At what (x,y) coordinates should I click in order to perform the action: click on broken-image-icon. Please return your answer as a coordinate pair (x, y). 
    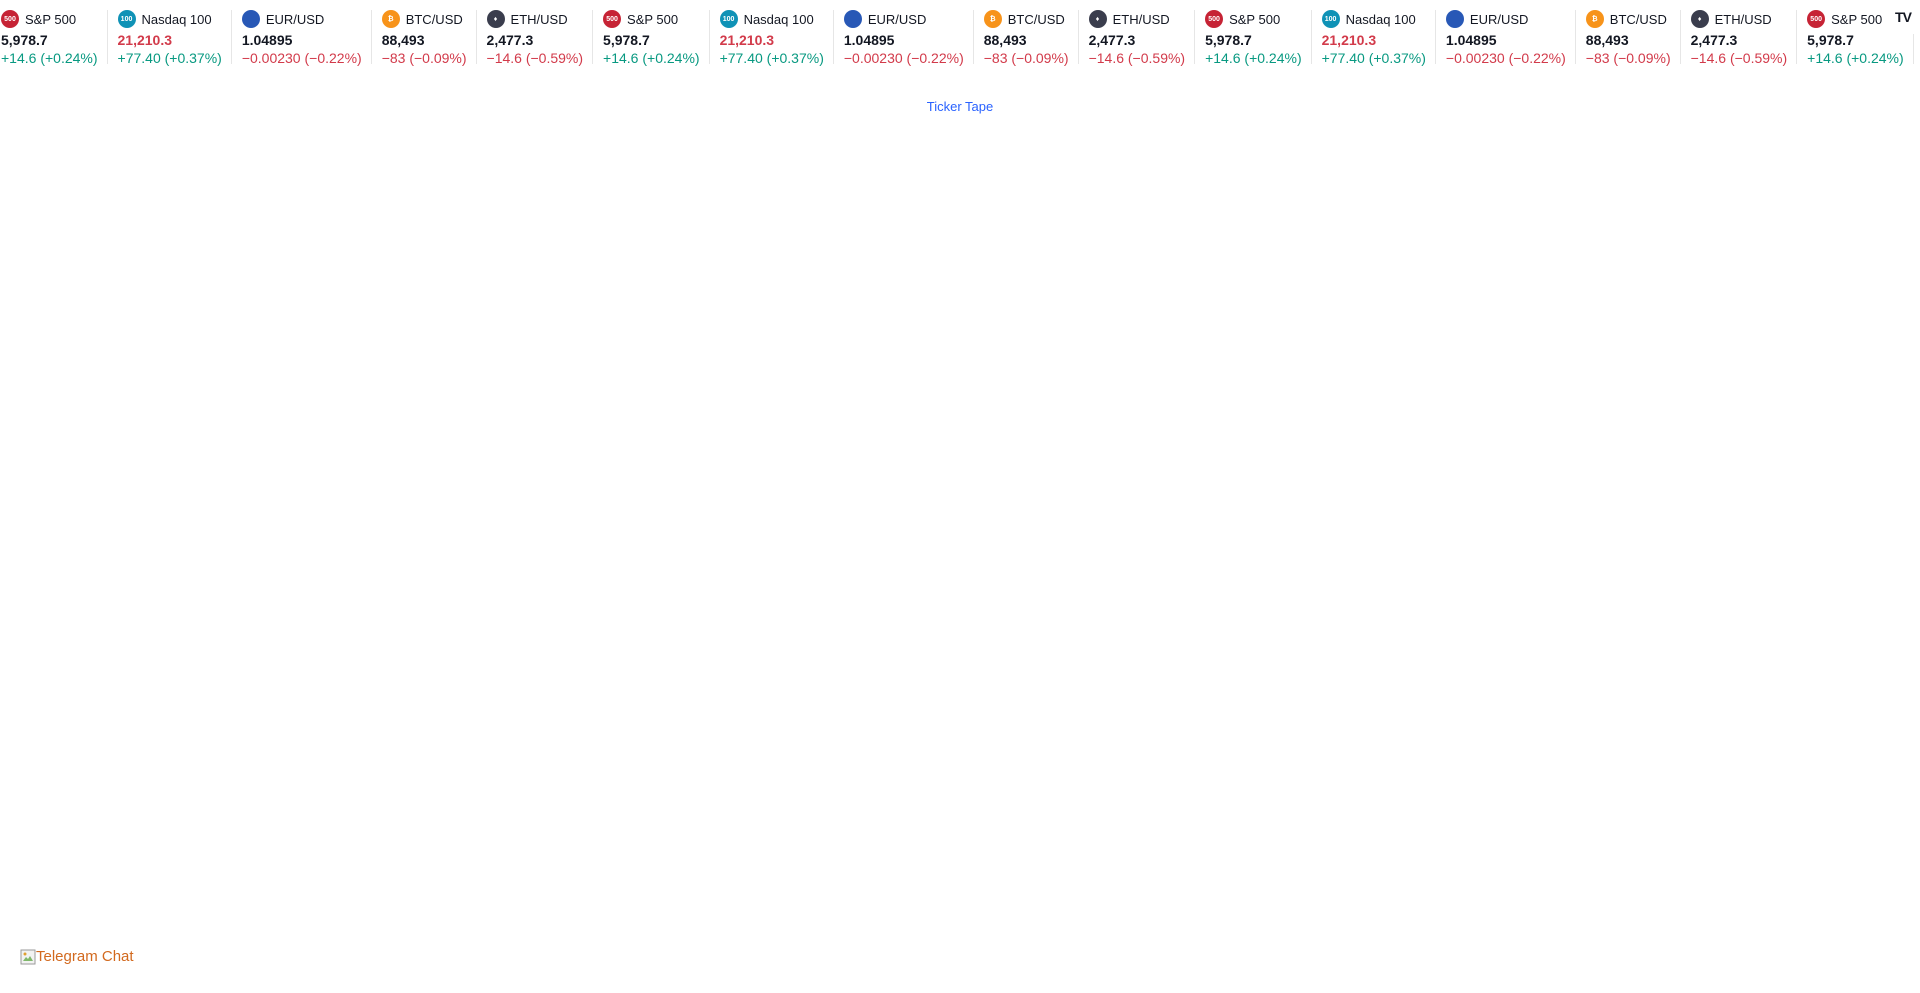
    Looking at the image, I should click on (28, 956).